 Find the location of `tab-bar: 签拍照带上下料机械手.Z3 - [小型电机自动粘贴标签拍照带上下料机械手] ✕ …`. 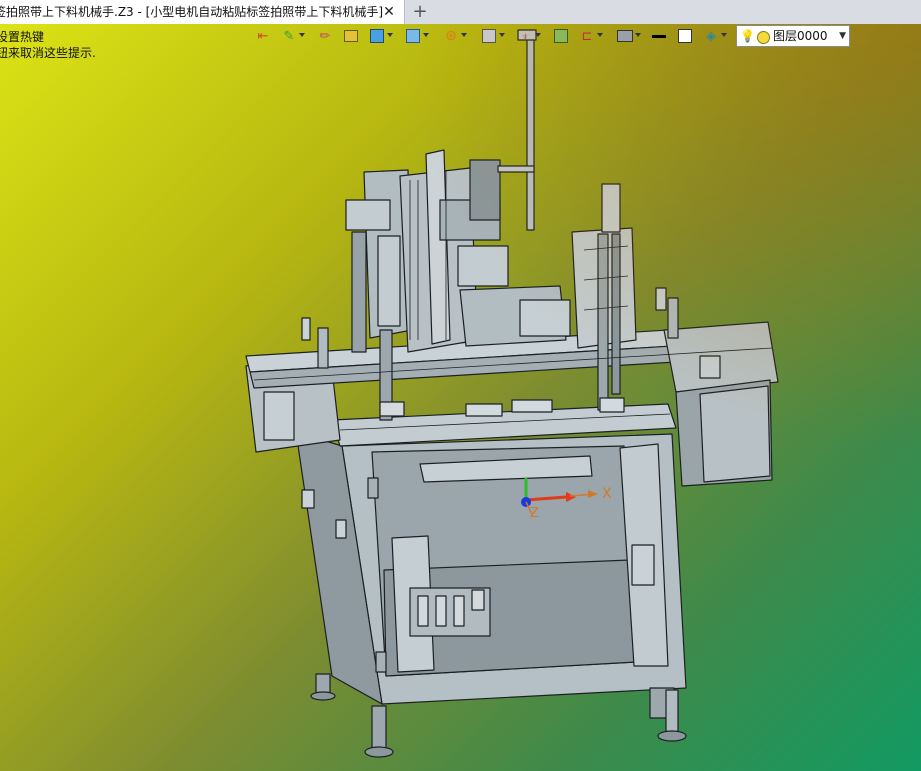

tab-bar: 签拍照带上下料机械手.Z3 - [小型电机自动粘贴标签拍照带上下料机械手] ✕ … is located at coordinates (460, 12).